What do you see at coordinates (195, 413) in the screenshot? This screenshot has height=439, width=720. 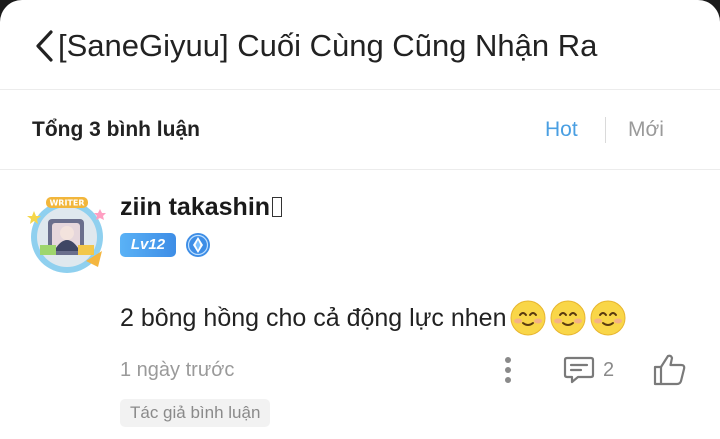 I see `author-tag: Tác giả bình luận` at bounding box center [195, 413].